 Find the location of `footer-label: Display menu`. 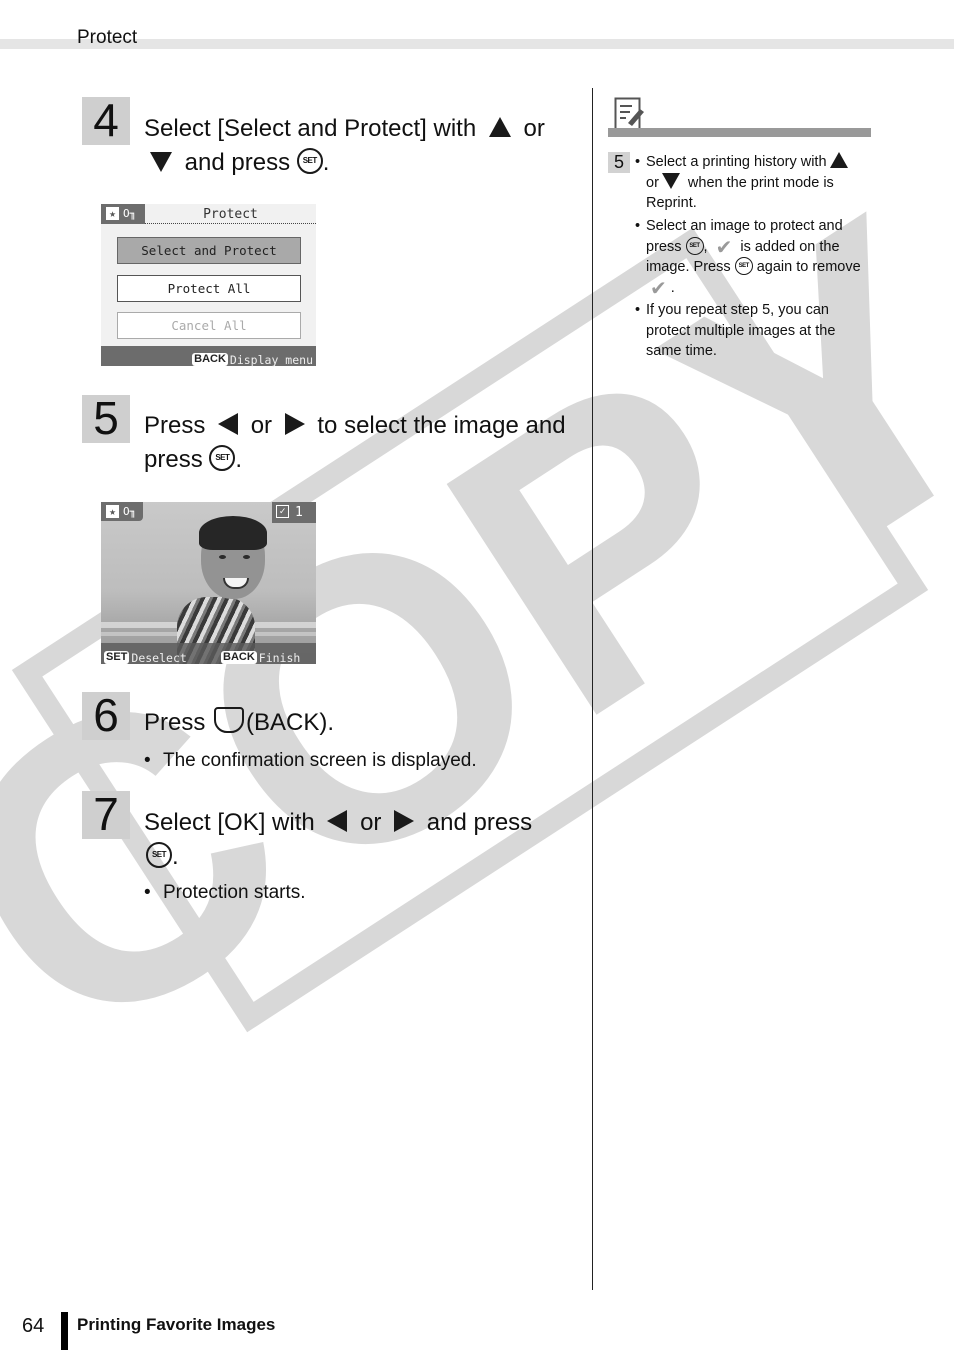

footer-label: Display menu is located at coordinates (271, 359).